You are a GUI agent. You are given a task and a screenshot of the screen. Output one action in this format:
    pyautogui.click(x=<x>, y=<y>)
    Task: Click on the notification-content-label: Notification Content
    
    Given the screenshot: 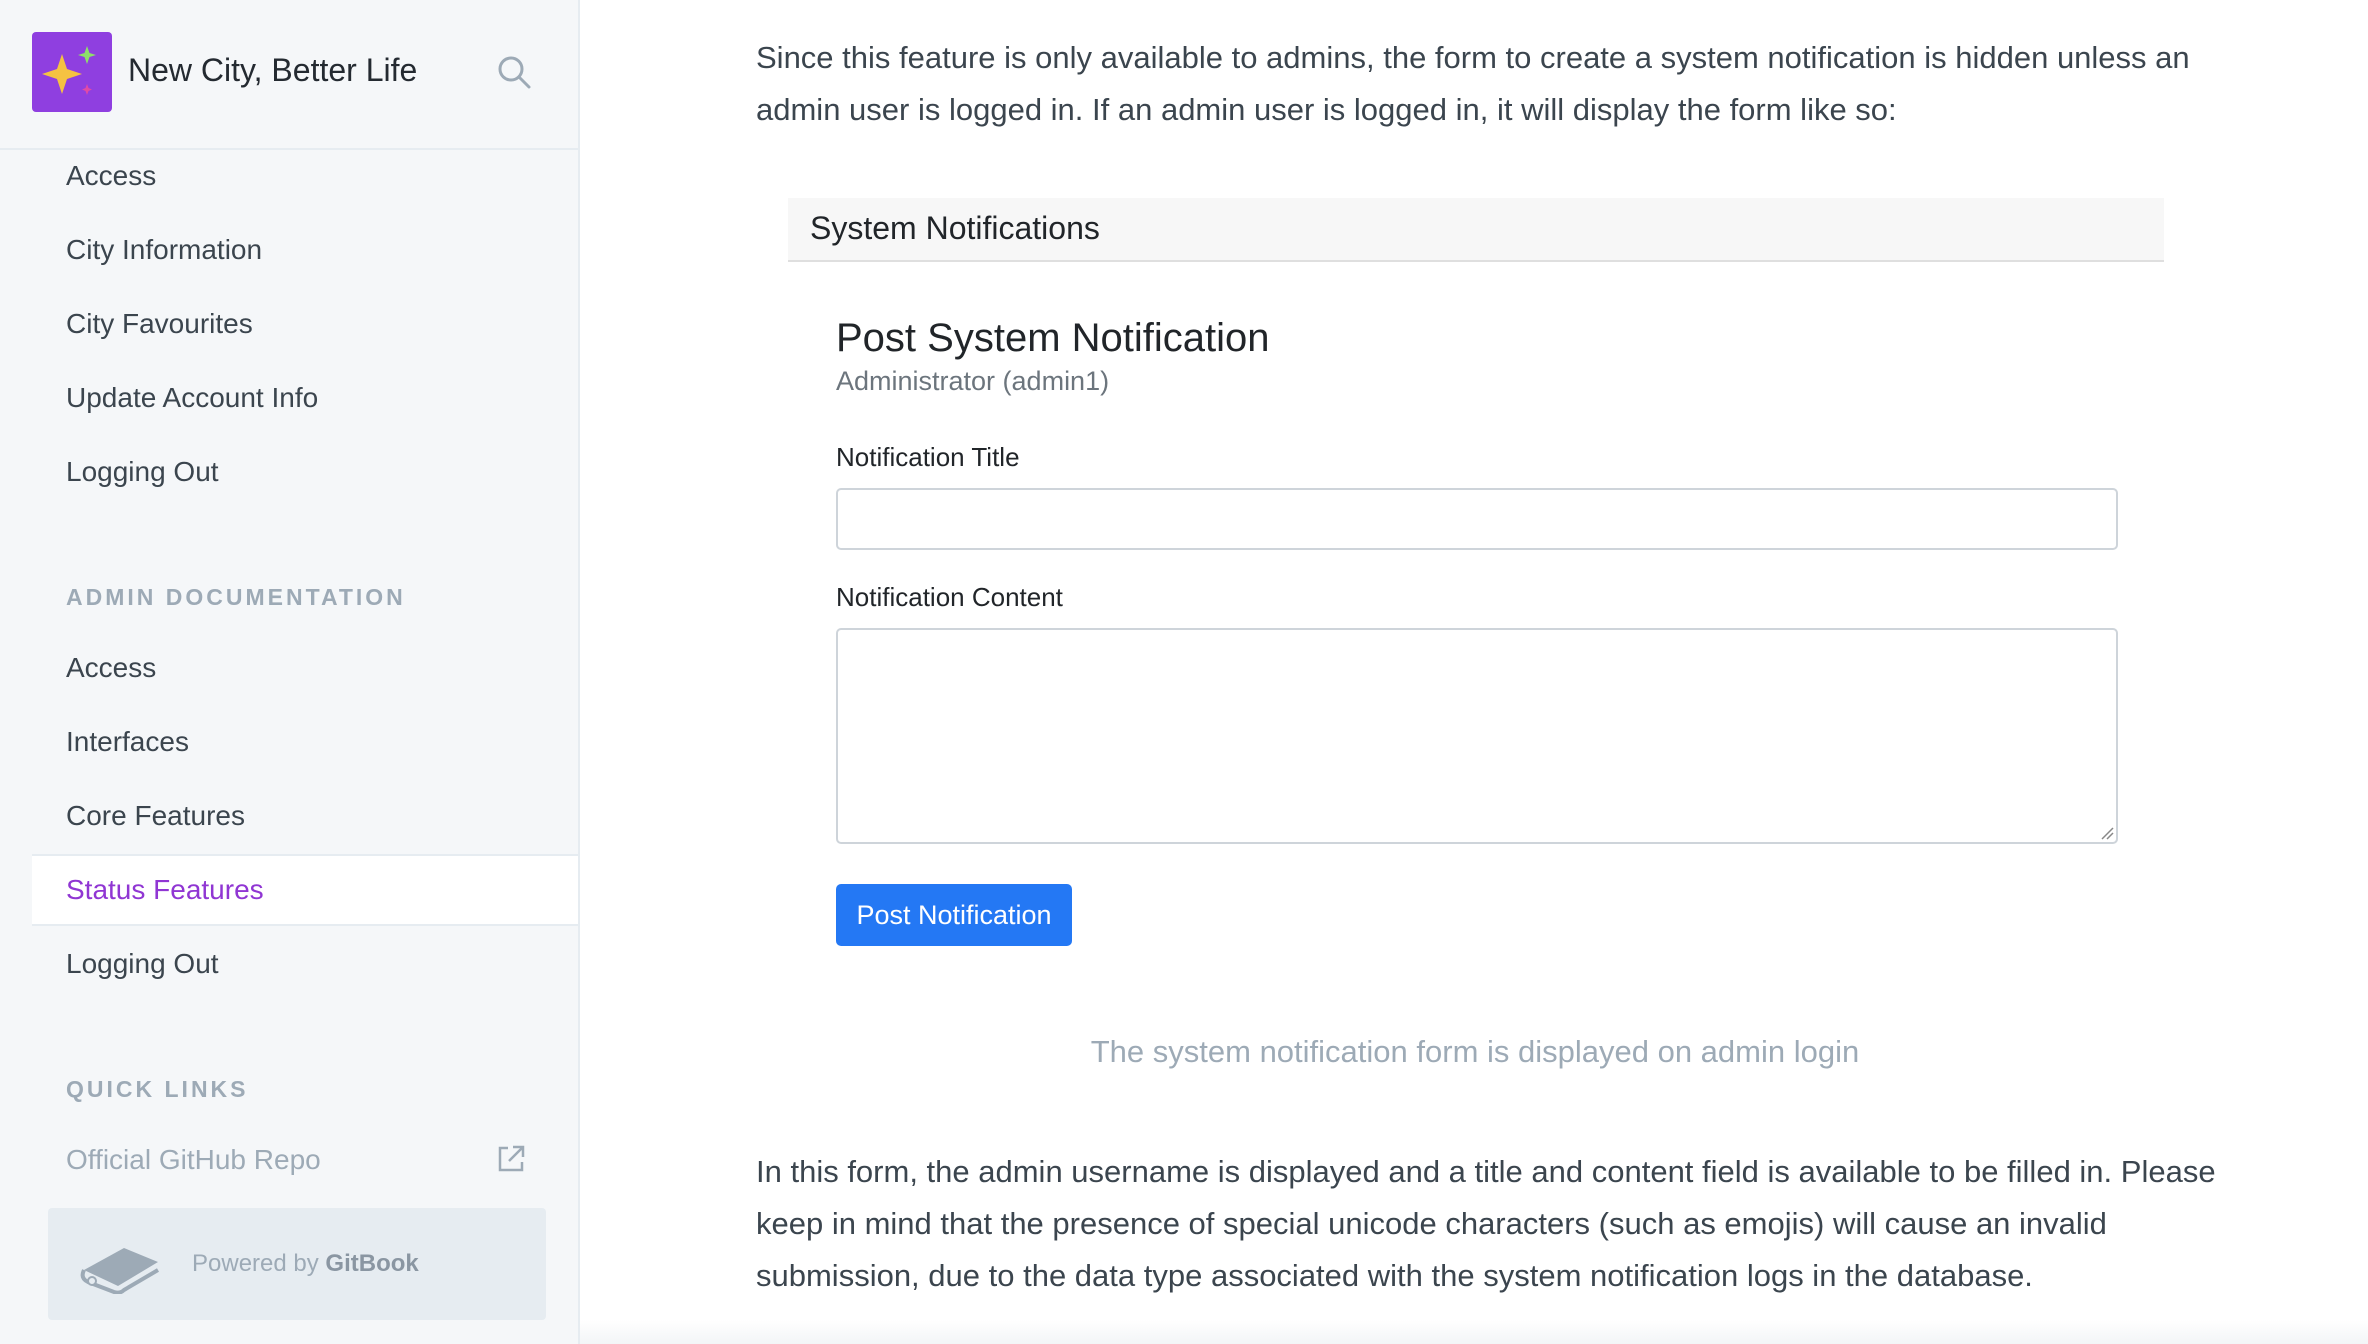 What is the action you would take?
    pyautogui.click(x=949, y=597)
    